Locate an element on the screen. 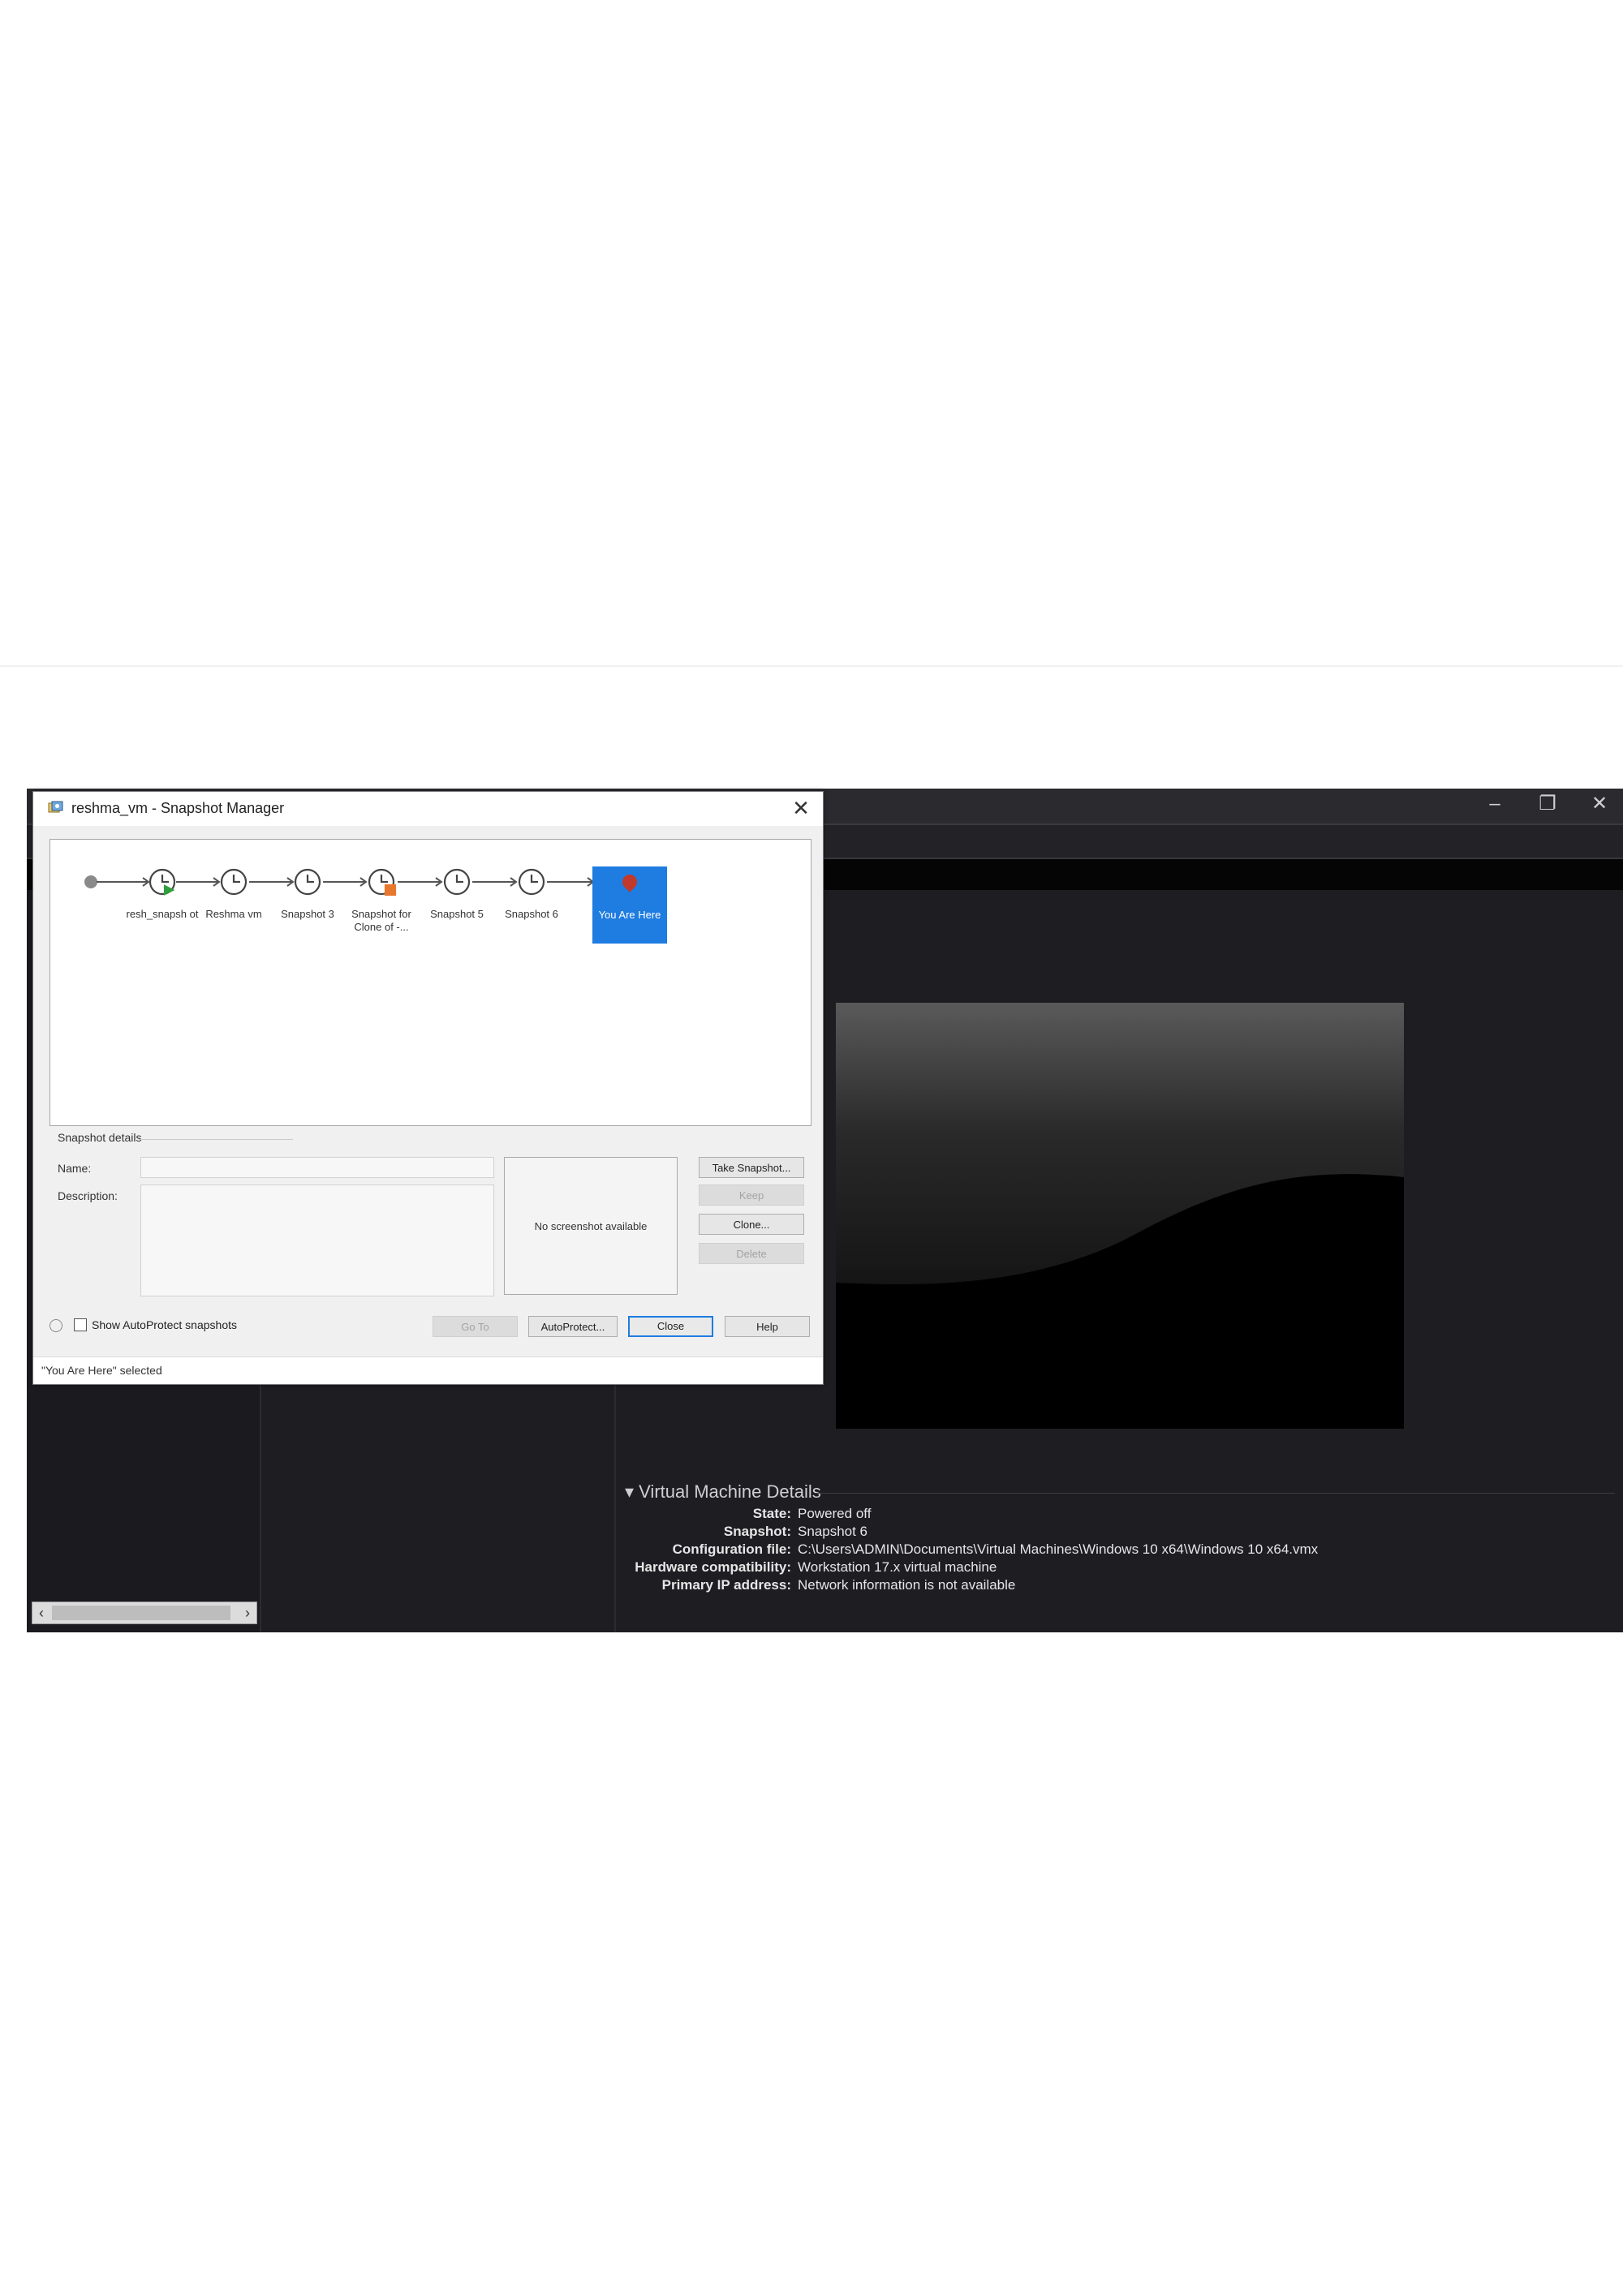 This screenshot has width=1623, height=2296. snapshot-manager-icon is located at coordinates (55, 807).